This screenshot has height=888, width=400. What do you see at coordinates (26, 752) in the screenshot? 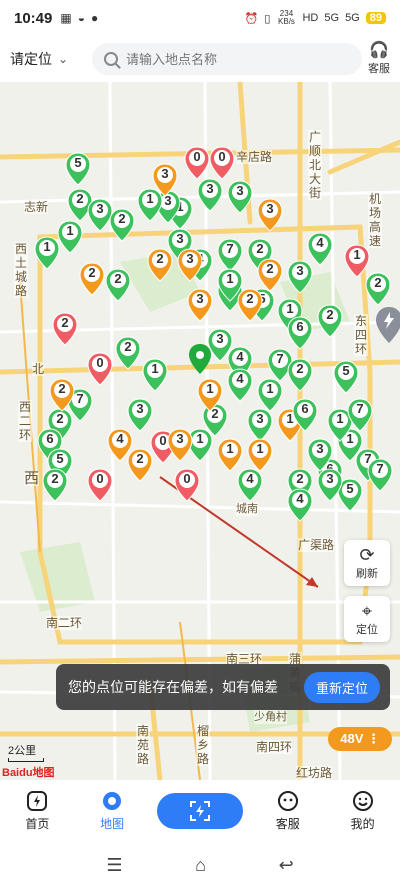
I see `map-scale: 2公里` at bounding box center [26, 752].